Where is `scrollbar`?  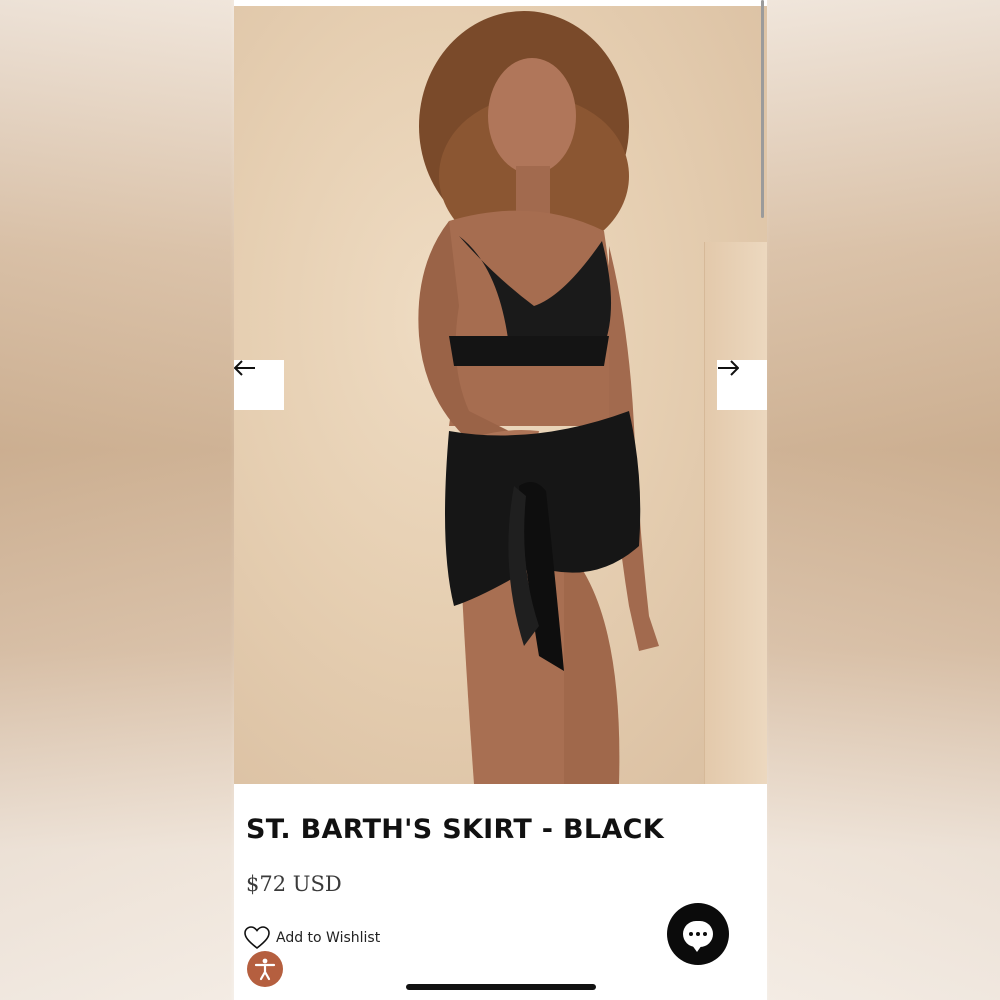
scrollbar is located at coordinates (762, 109).